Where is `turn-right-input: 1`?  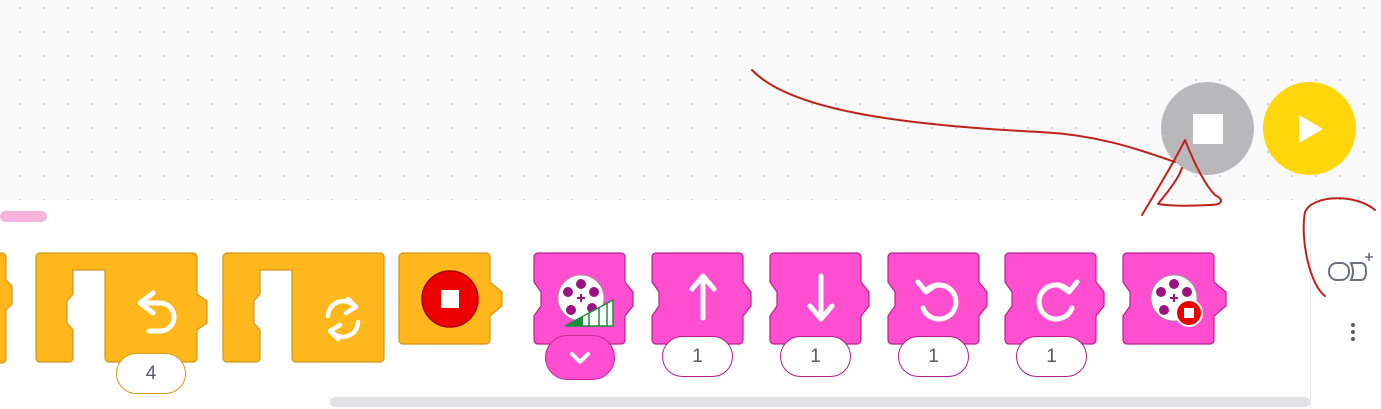
turn-right-input: 1 is located at coordinates (1051, 356).